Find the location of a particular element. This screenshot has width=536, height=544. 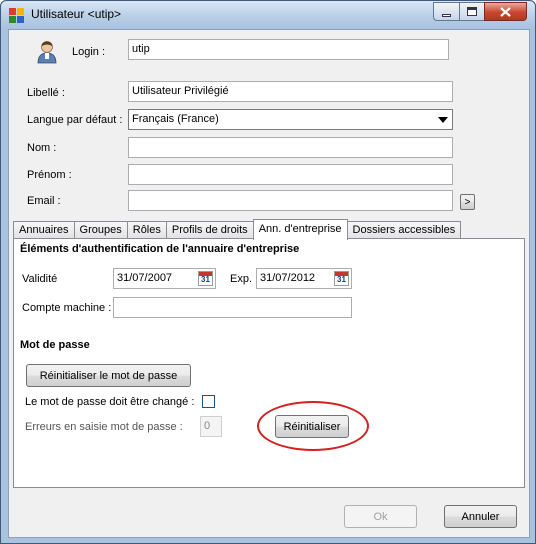

prenom-field is located at coordinates (290, 174).